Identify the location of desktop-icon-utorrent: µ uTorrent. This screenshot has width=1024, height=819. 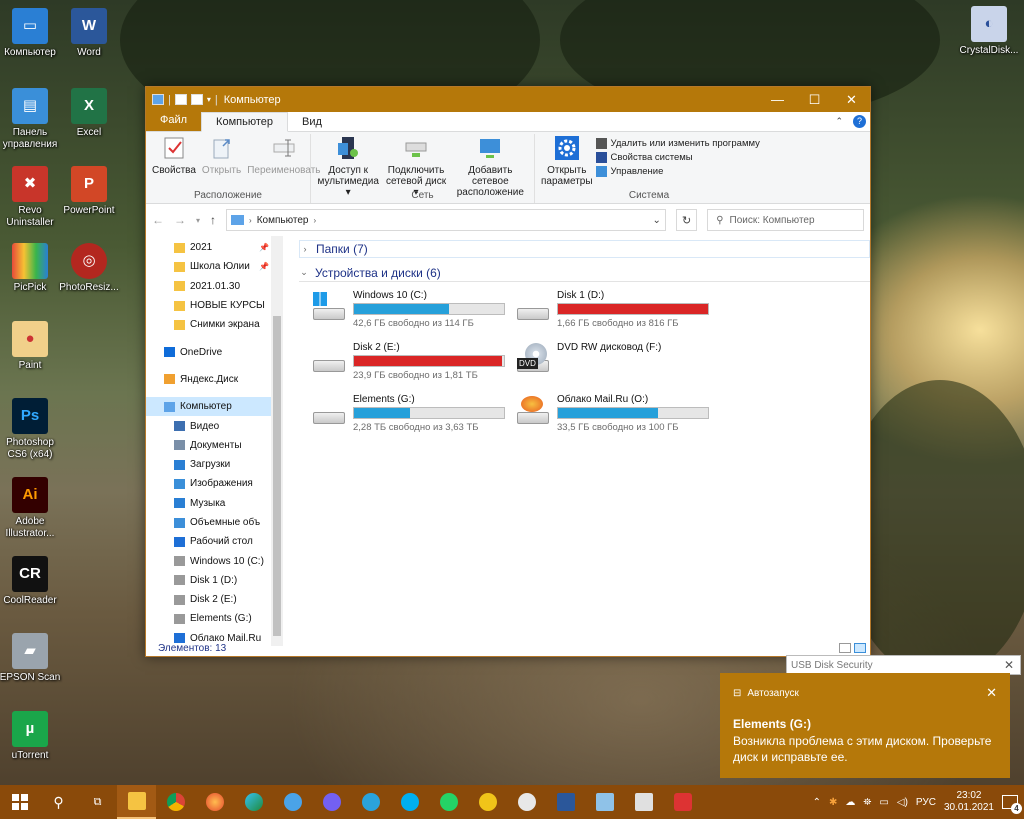
(31, 736).